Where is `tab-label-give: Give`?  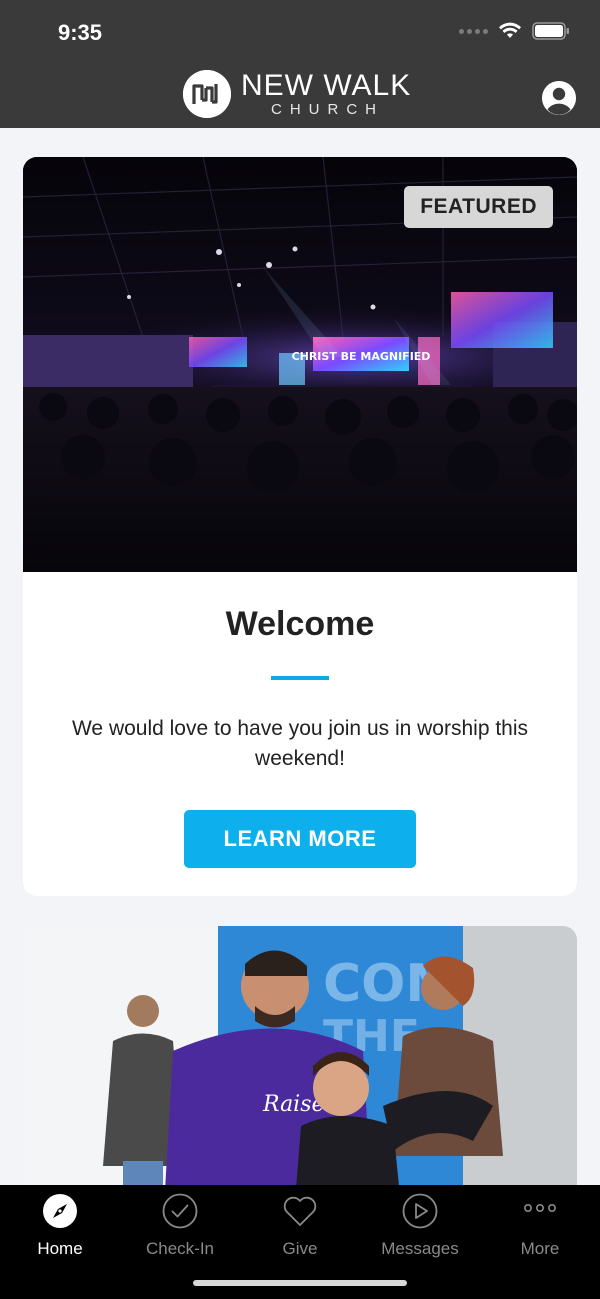
tab-label-give: Give is located at coordinates (300, 1248).